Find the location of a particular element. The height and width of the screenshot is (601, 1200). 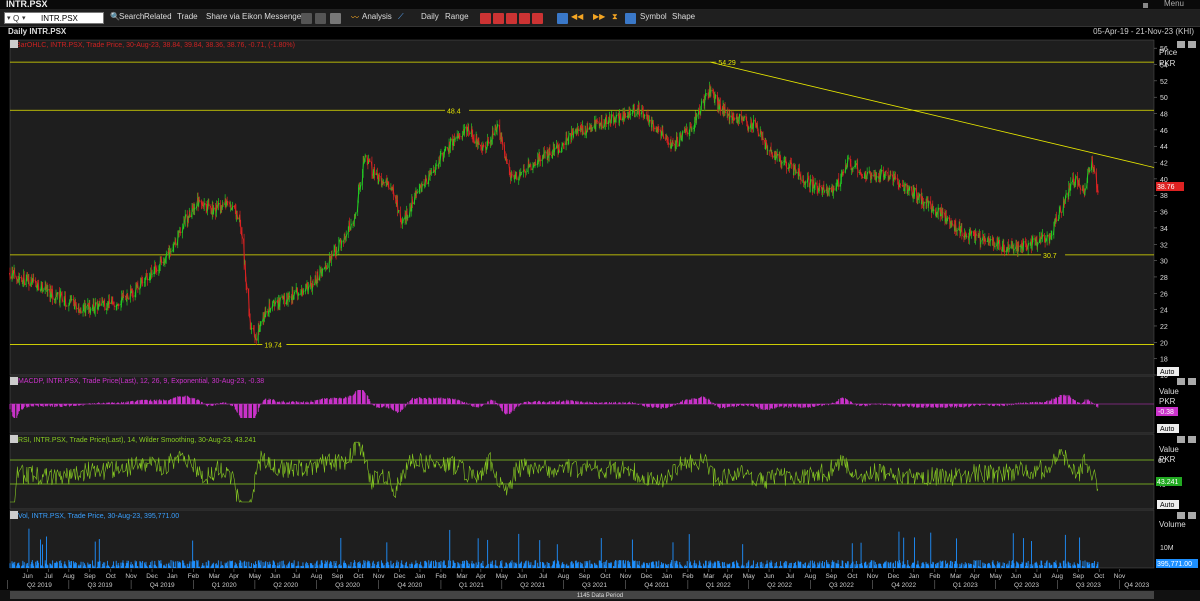

shape-button: Shape is located at coordinates (683, 16).